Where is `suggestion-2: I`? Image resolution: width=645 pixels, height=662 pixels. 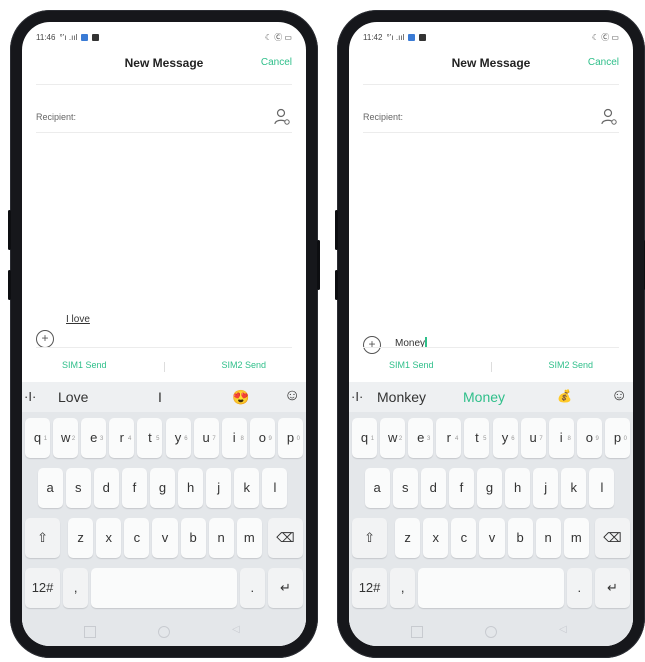 suggestion-2: I is located at coordinates (160, 397).